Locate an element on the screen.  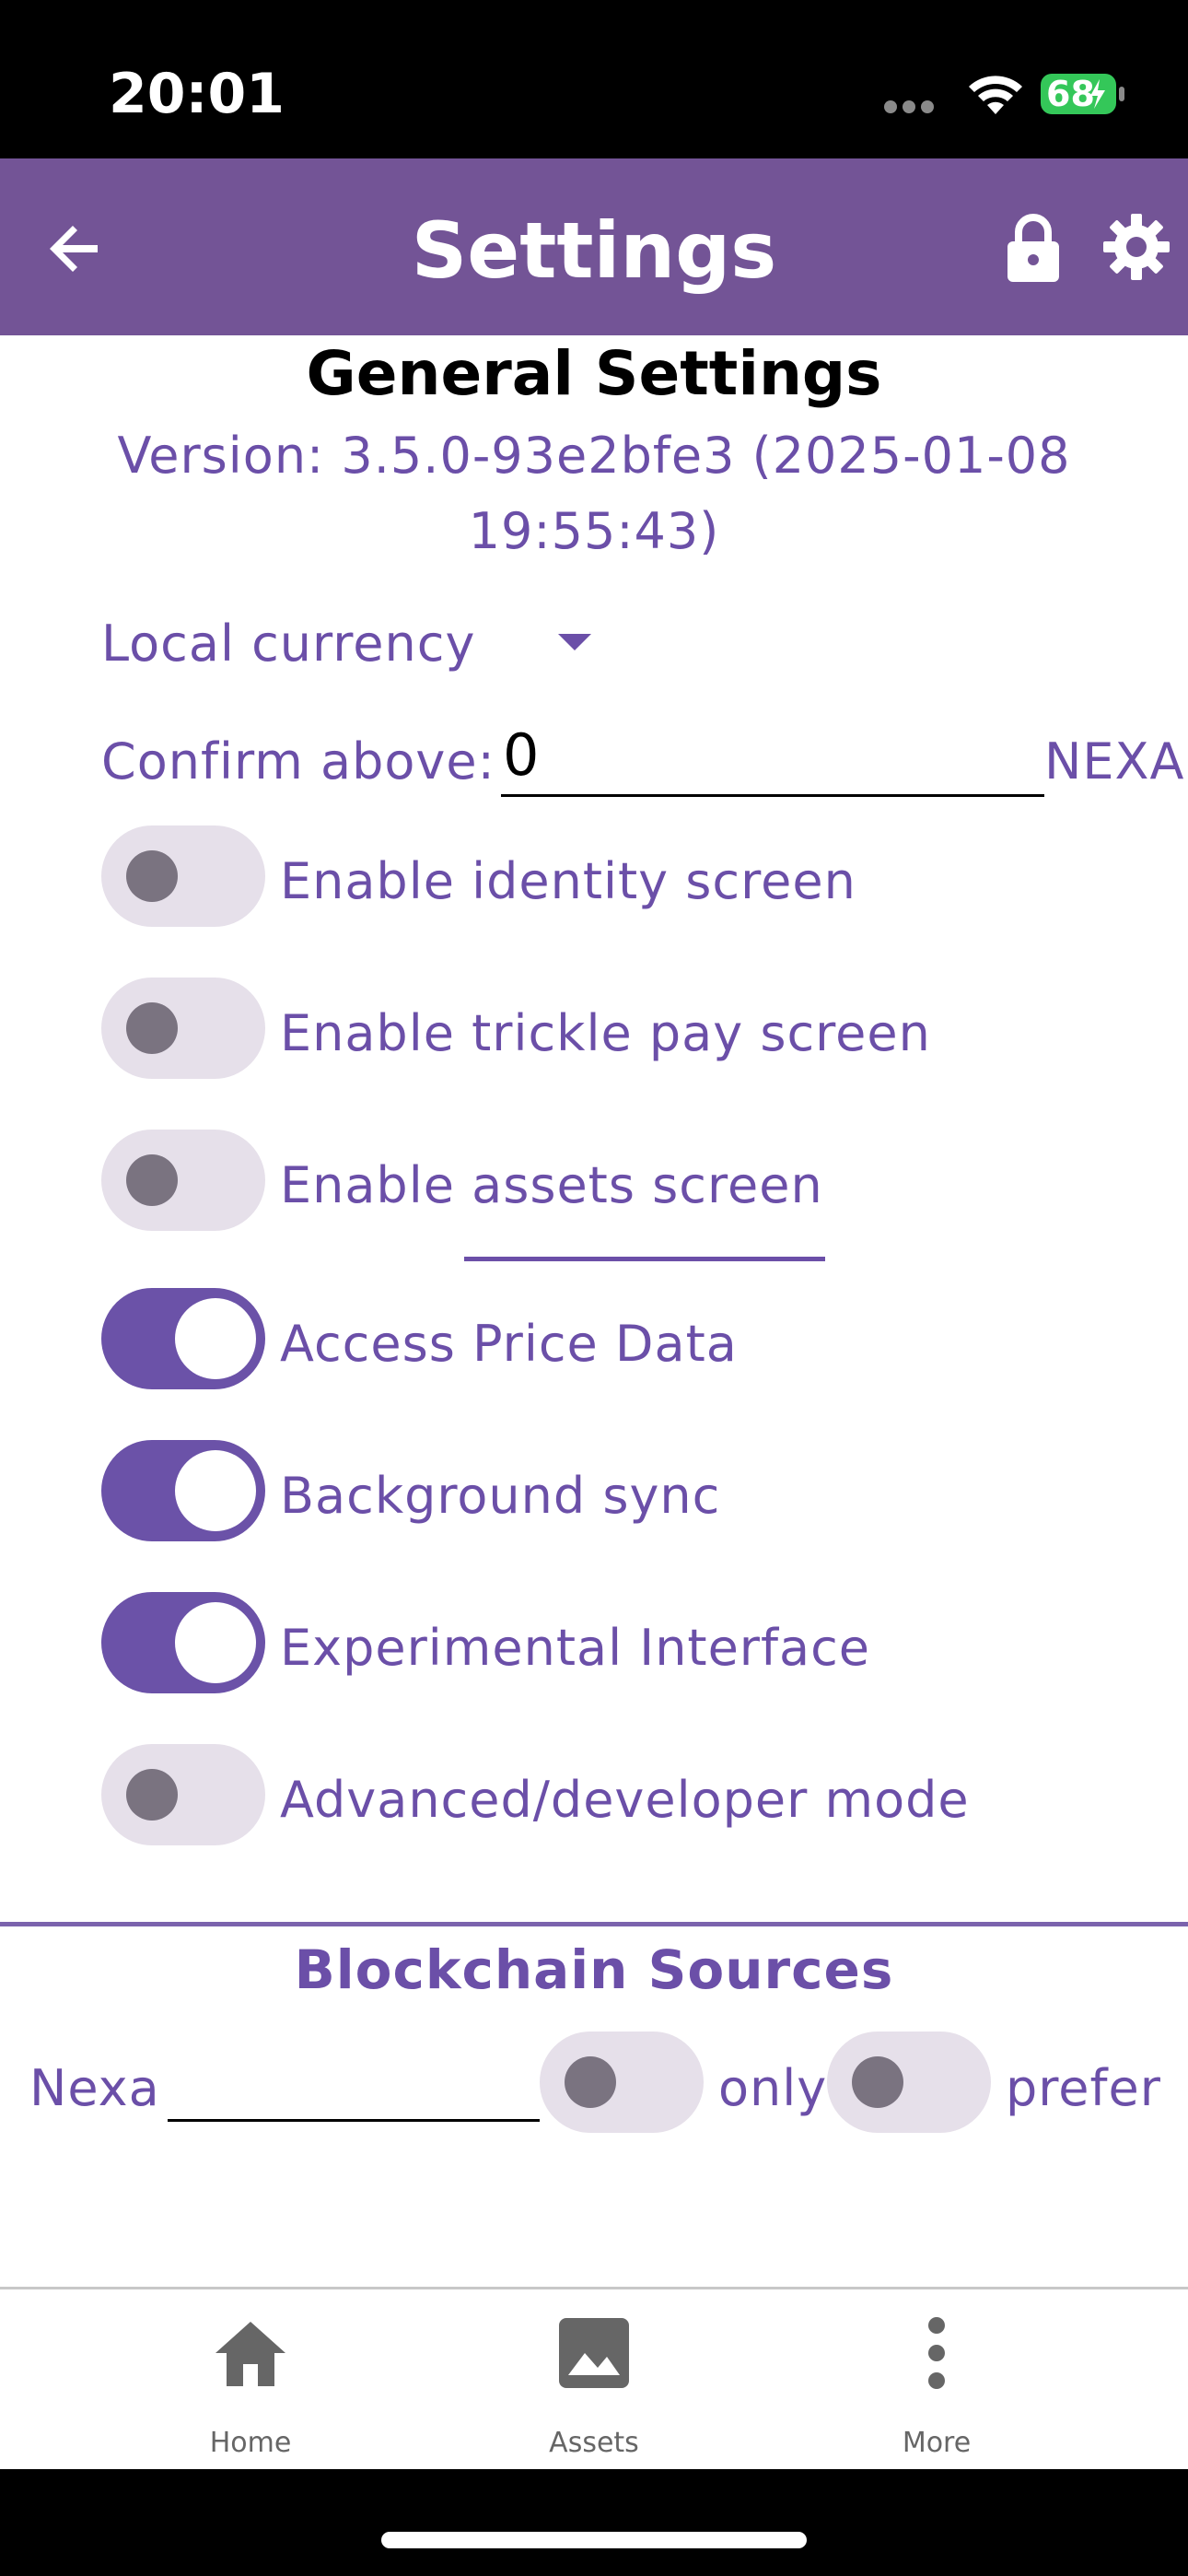
home-icon is located at coordinates (250, 2354).